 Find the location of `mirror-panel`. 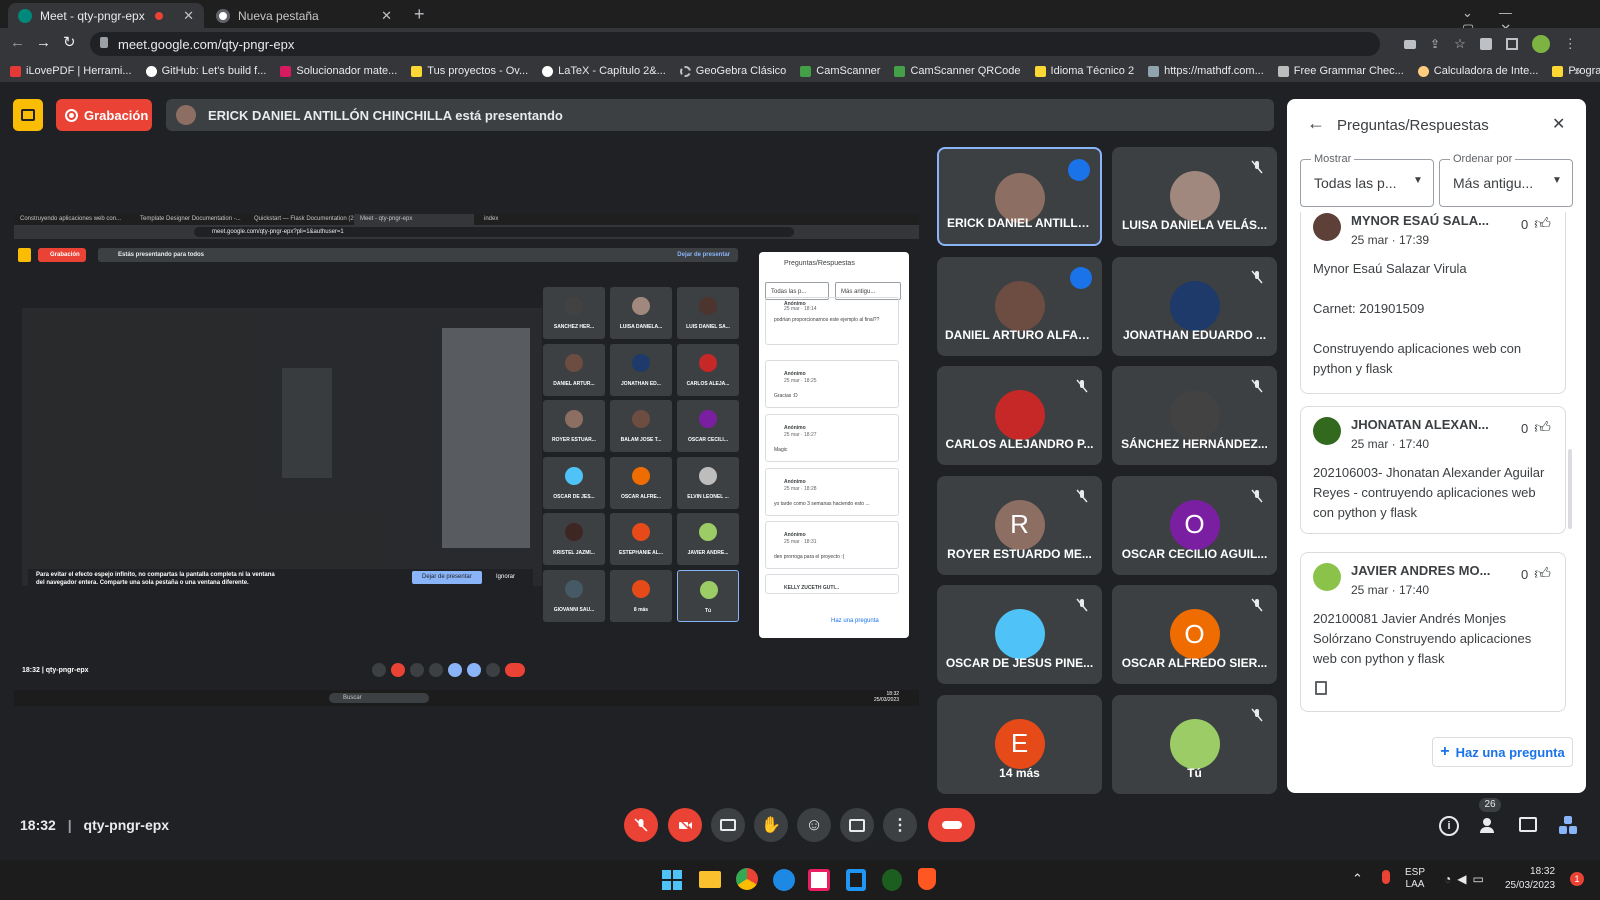

mirror-panel is located at coordinates (486, 438).